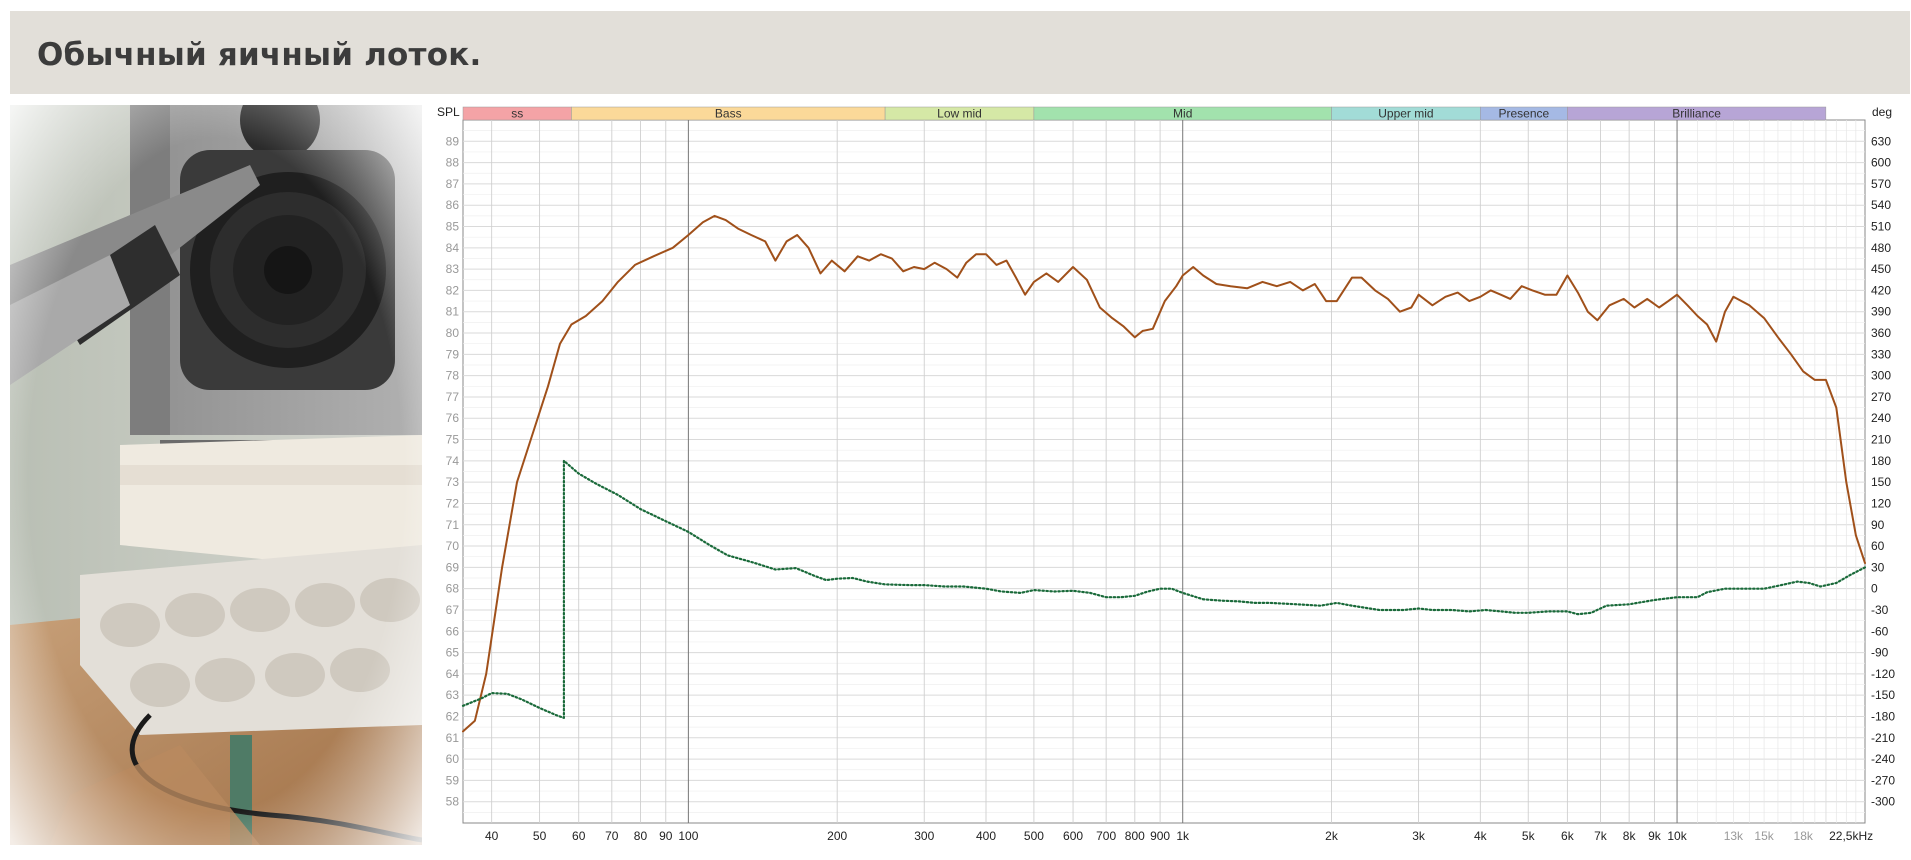 This screenshot has width=1911, height=860. What do you see at coordinates (1880, 631) in the screenshot?
I see `y-right-tick: -60` at bounding box center [1880, 631].